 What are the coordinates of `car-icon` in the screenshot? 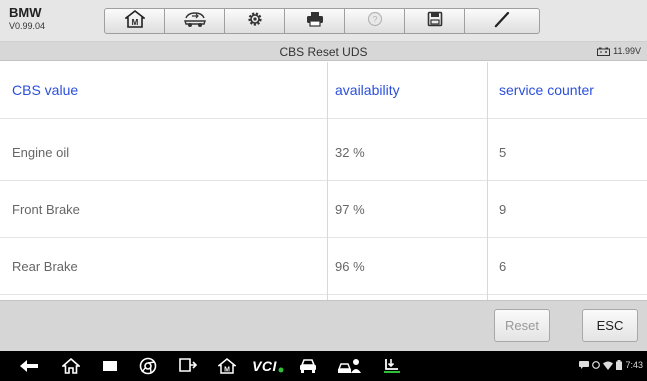 It's located at (308, 366).